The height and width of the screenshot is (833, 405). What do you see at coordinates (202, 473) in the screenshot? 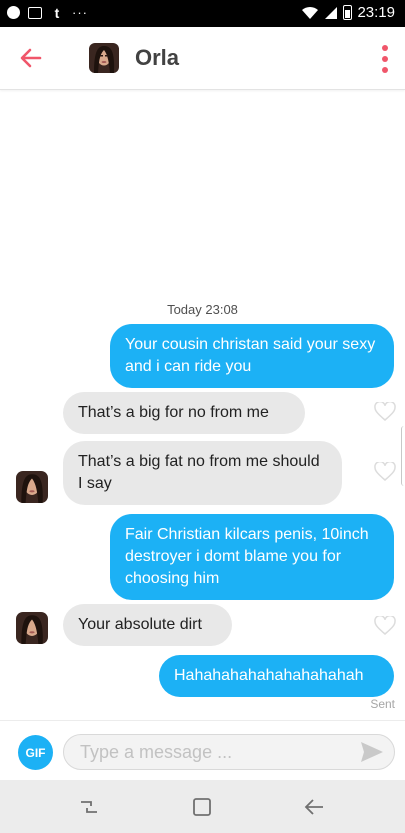
I see `message-bubble-incoming: That’s a big fat no from me should I say` at bounding box center [202, 473].